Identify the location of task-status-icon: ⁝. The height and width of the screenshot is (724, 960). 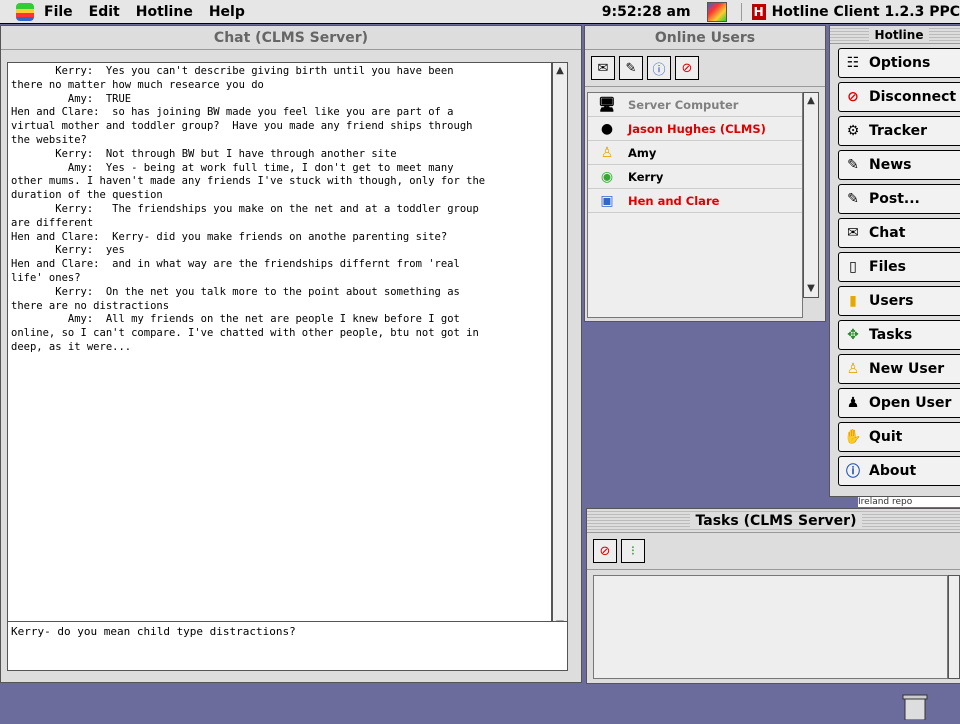
(633, 551).